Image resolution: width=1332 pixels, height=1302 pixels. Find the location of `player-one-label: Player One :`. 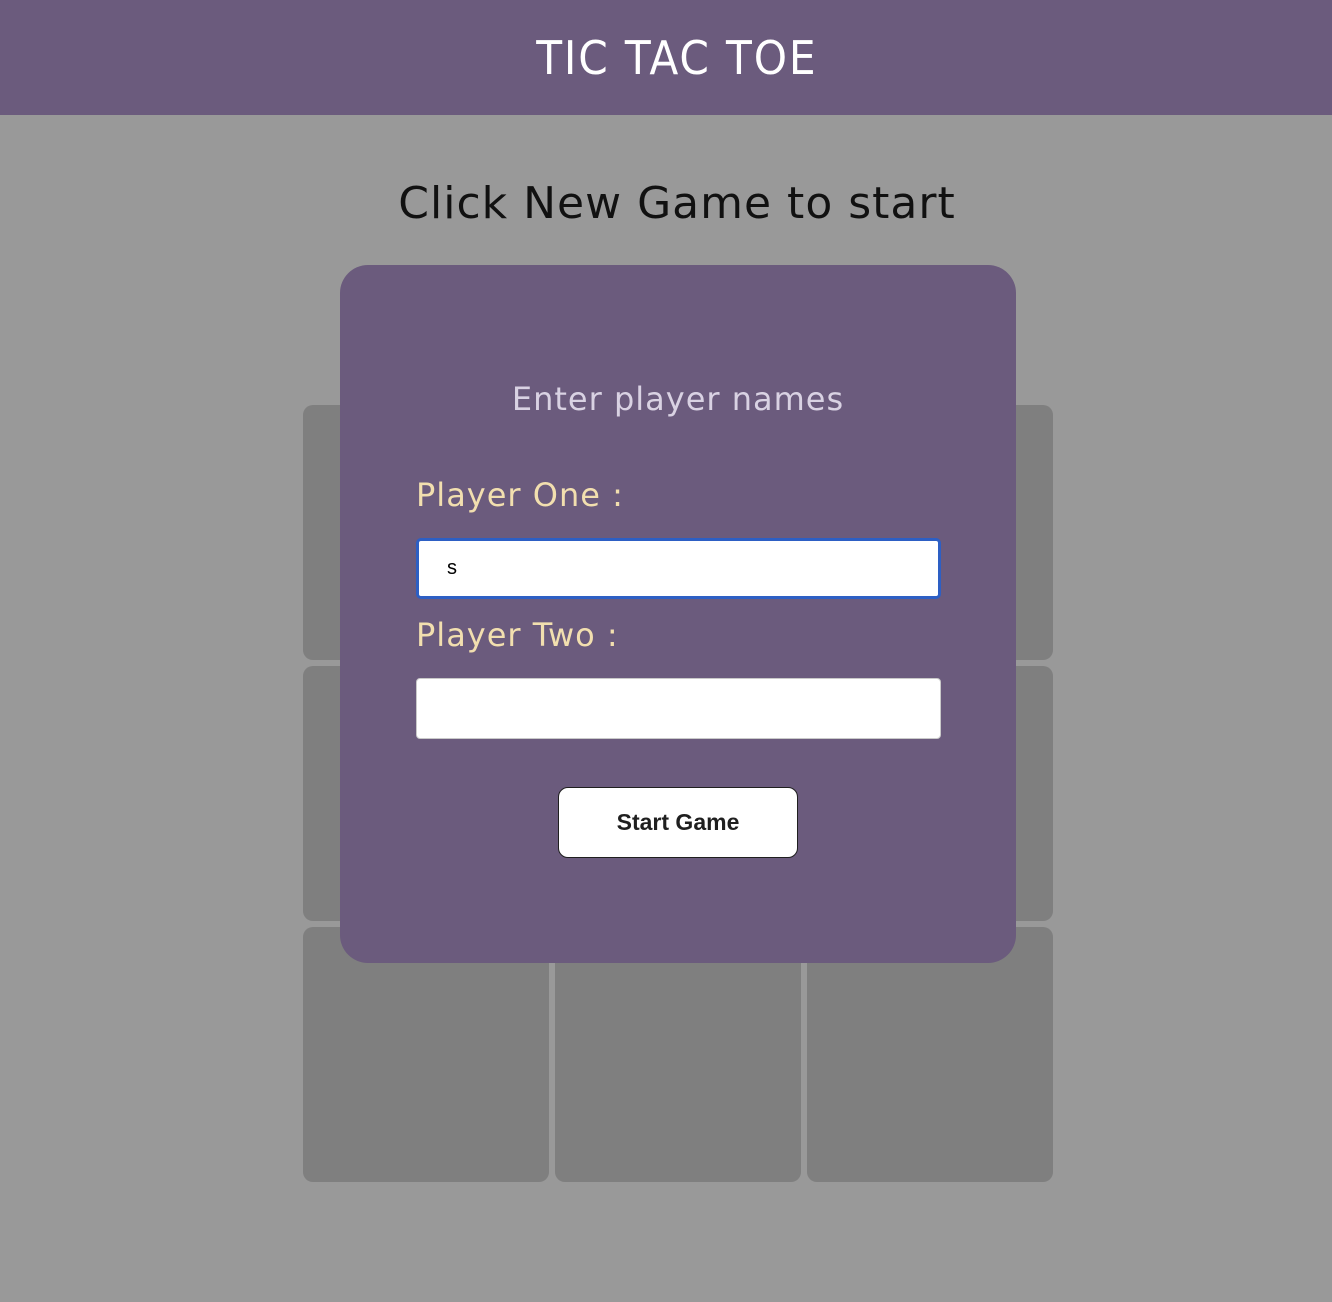

player-one-label: Player One : is located at coordinates (520, 495).